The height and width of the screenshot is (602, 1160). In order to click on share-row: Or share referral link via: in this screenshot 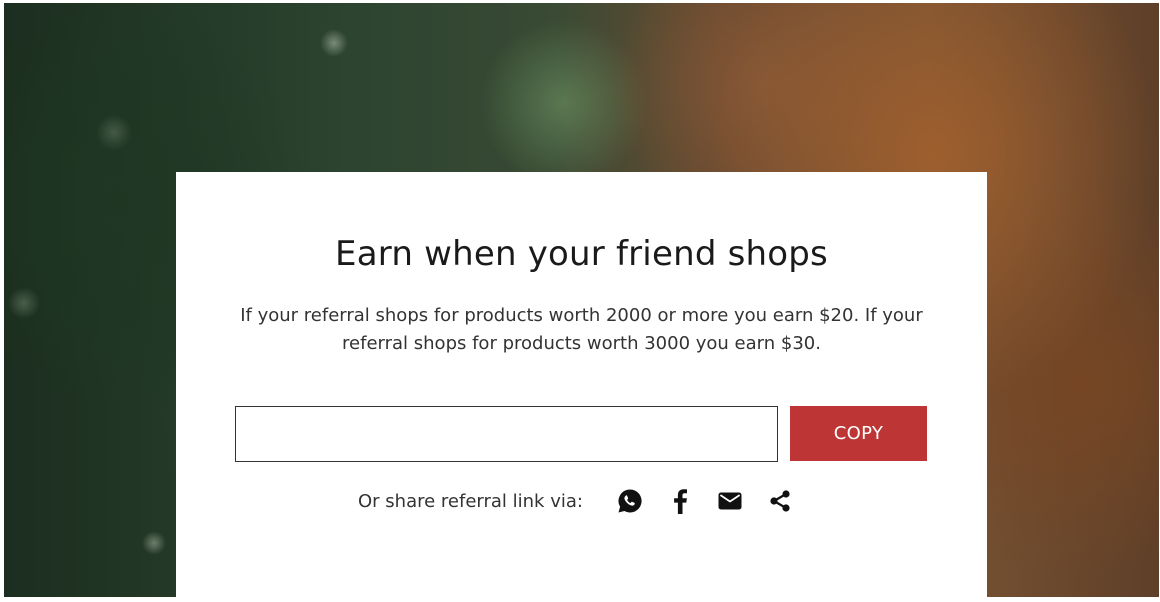, I will do `click(581, 501)`.